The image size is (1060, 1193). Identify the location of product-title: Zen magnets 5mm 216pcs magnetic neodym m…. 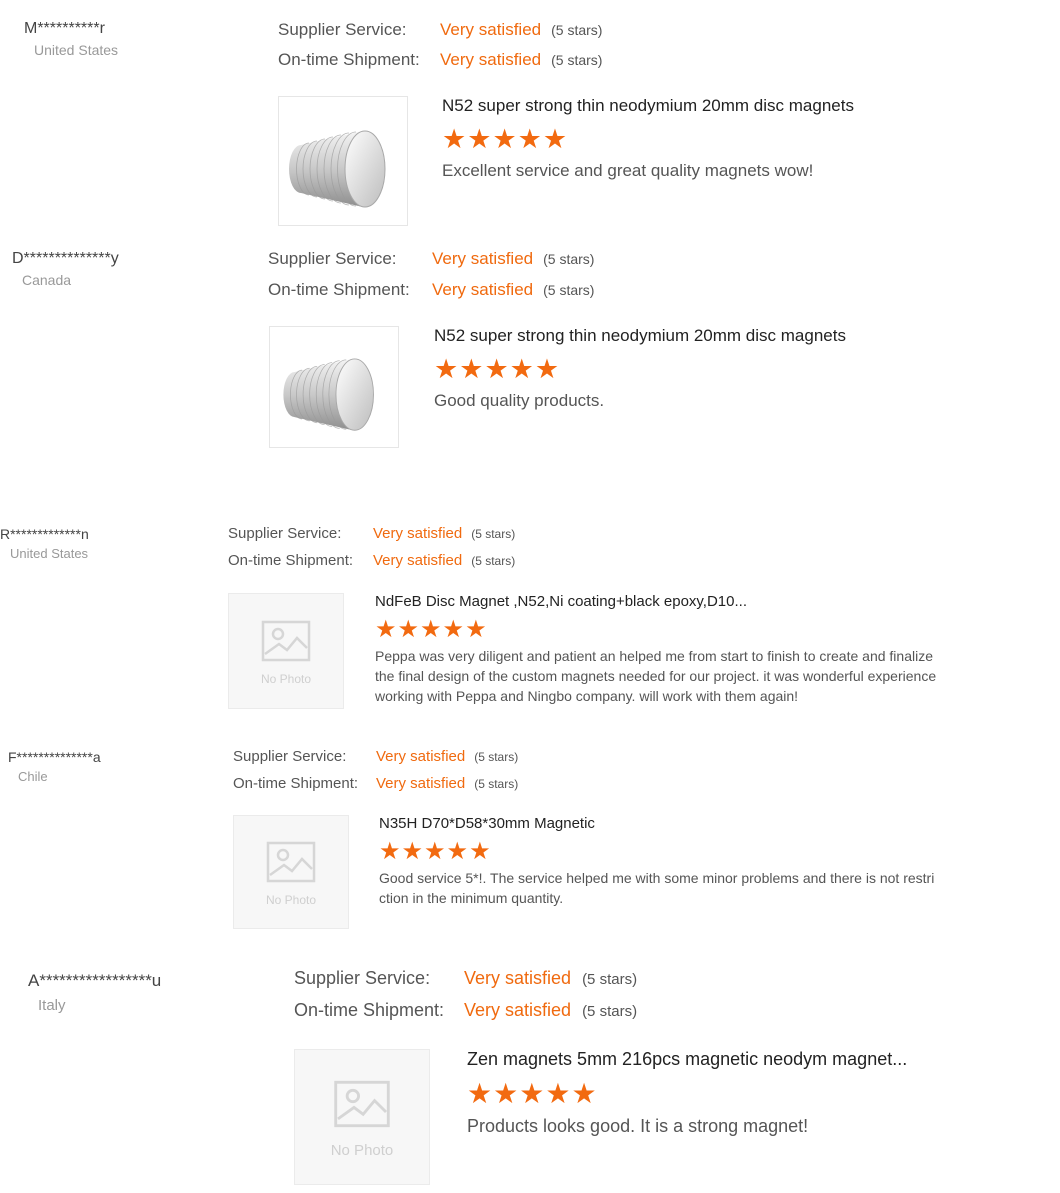
(747, 1059).